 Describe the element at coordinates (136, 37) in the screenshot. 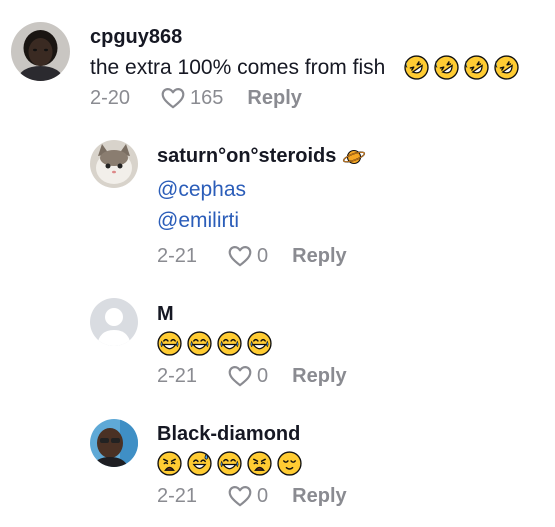

I see `comment-username: cpguy868` at that location.